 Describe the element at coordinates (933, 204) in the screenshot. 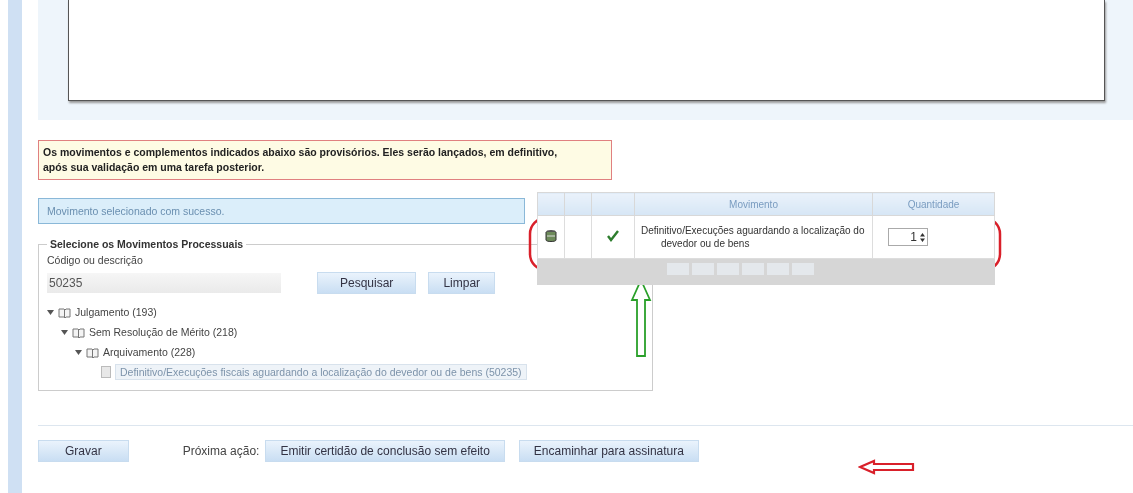

I see `column-header: Quantidade` at that location.